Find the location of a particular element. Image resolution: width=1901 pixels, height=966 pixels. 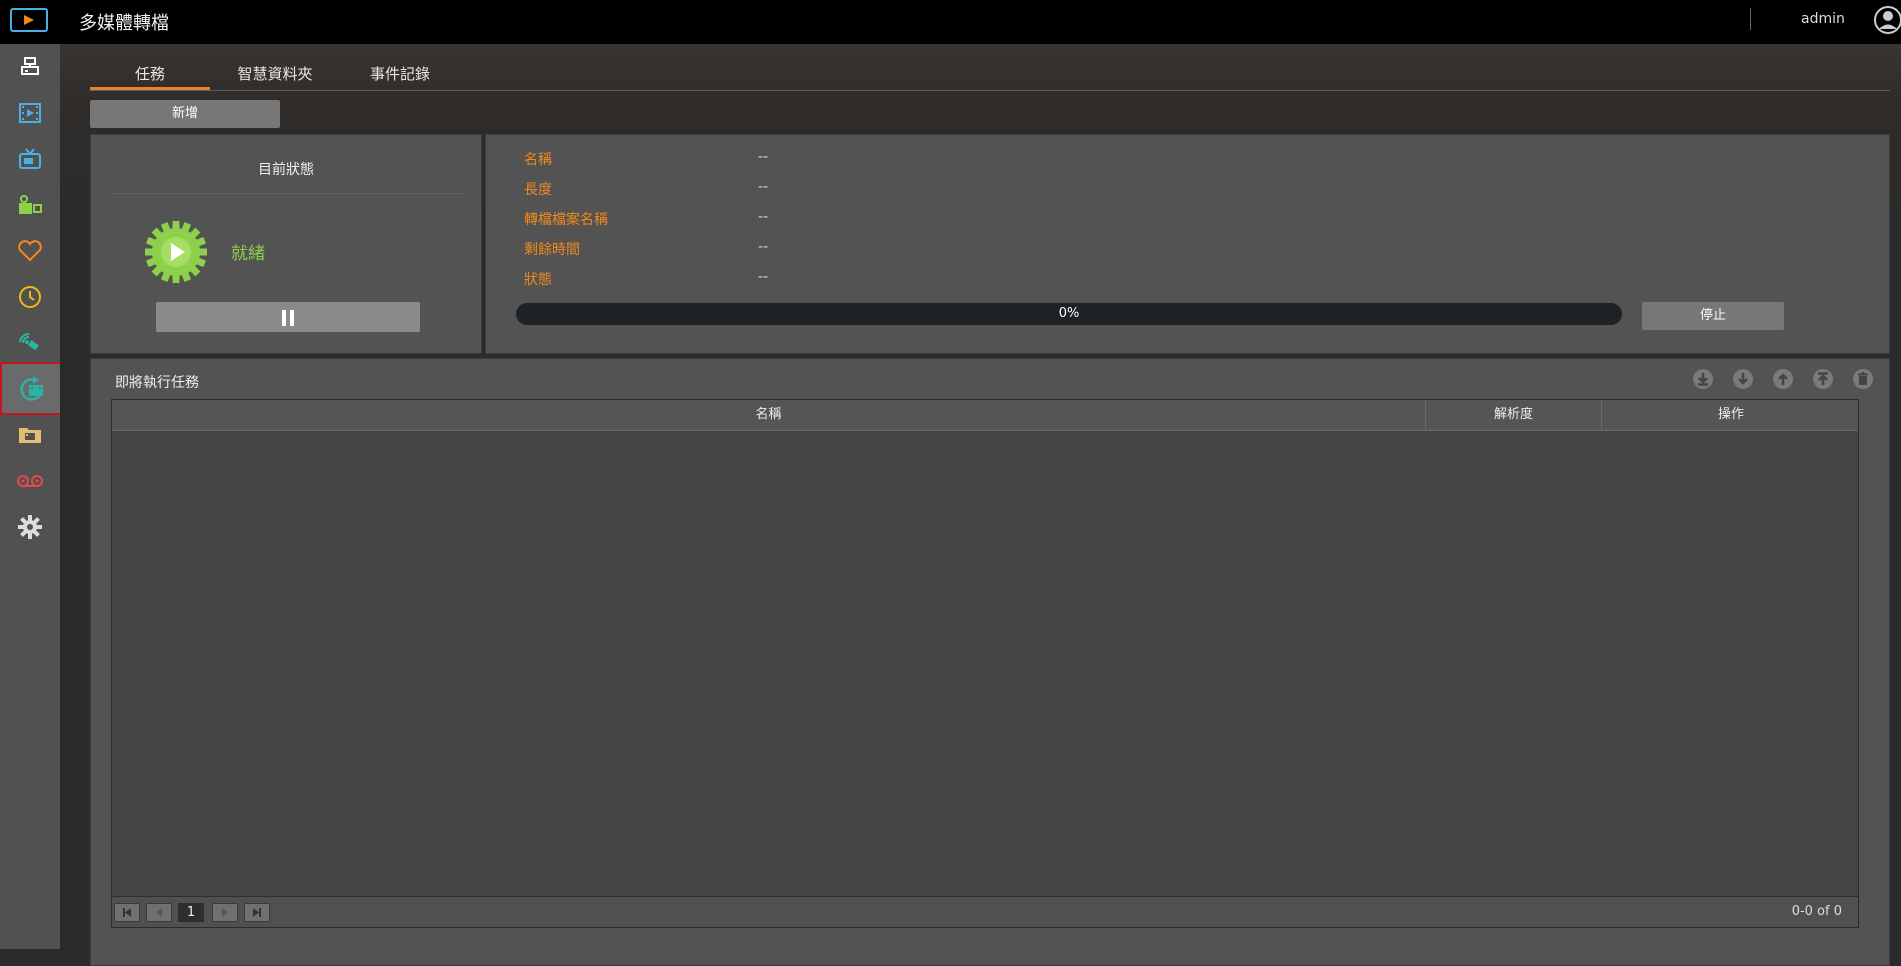

prev-page-button is located at coordinates (159, 912).